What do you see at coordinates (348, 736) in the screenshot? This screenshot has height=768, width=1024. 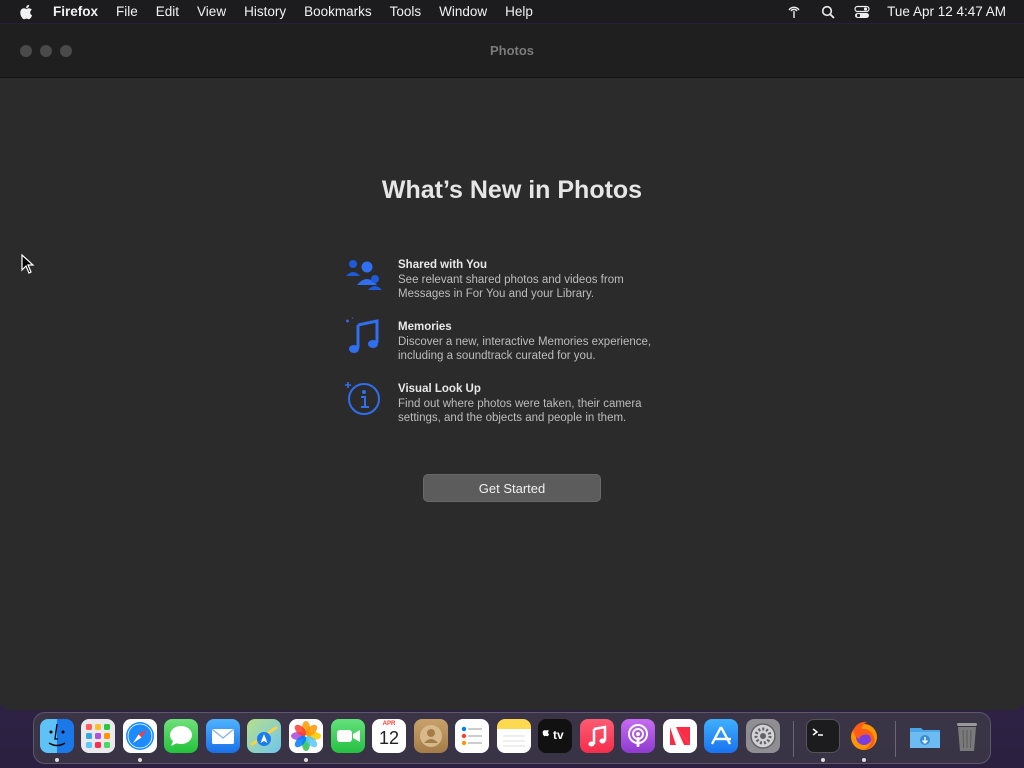 I see `dock-facetime-icon` at bounding box center [348, 736].